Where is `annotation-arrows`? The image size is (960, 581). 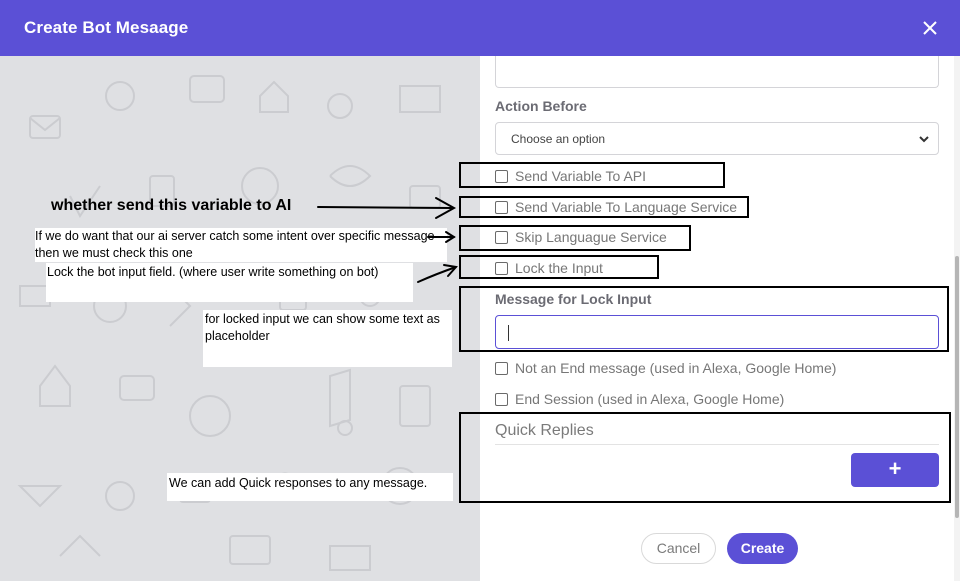 annotation-arrows is located at coordinates (387, 240).